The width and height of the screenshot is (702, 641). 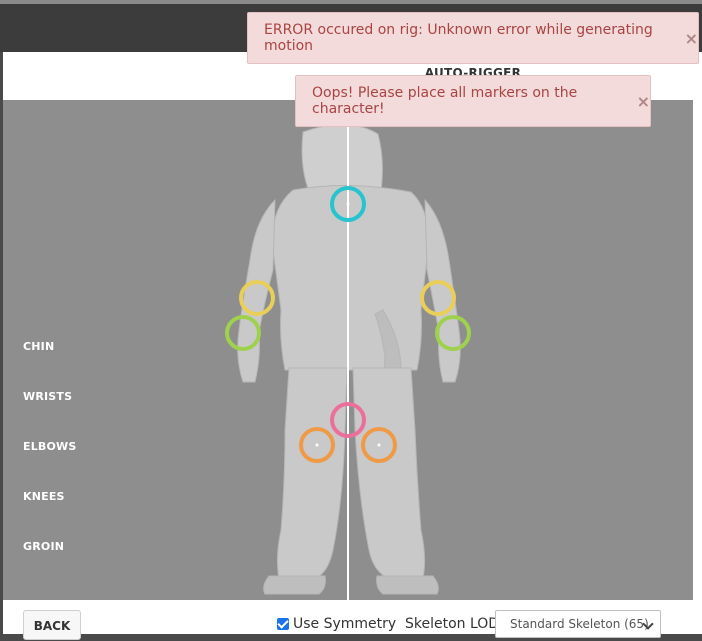 What do you see at coordinates (50, 446) in the screenshot?
I see `marker-label-elbows: ELBOWS` at bounding box center [50, 446].